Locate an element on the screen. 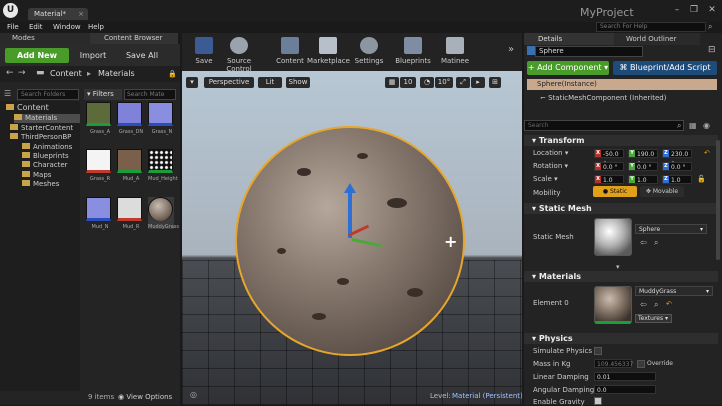 This screenshot has width=722, height=406. angular-damping-field: 0.0 is located at coordinates (625, 389).